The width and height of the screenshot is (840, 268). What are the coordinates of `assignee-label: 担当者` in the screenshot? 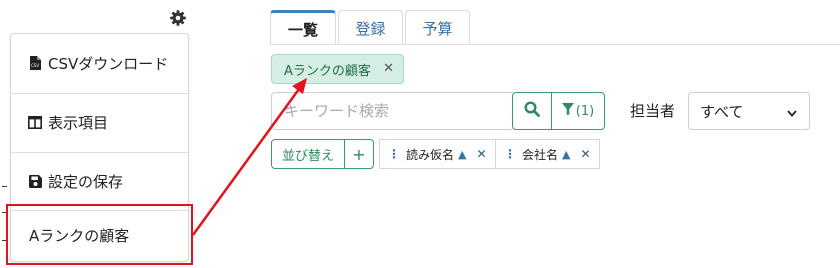 It's located at (653, 111).